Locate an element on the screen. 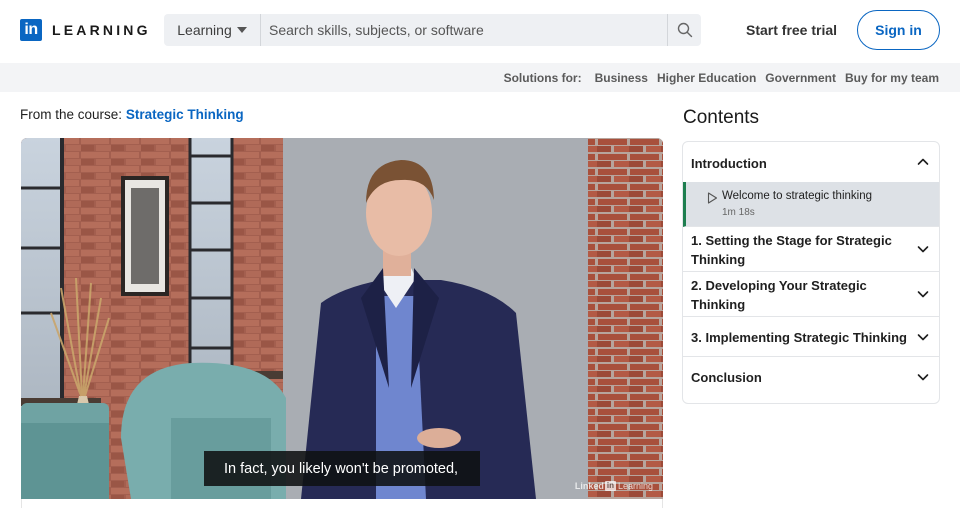 The width and height of the screenshot is (960, 508). solutions-link-government: Government is located at coordinates (800, 78).